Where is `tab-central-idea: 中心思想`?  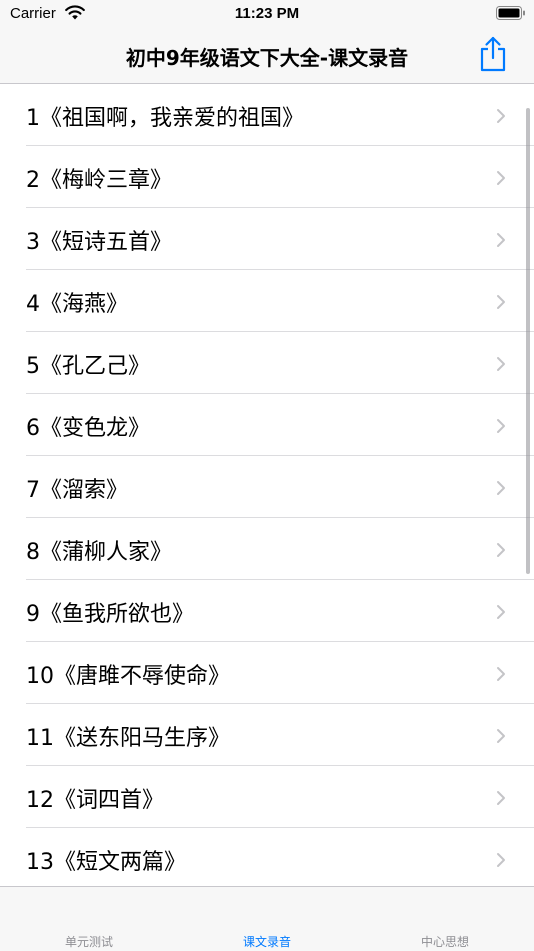
tab-central-idea: 中心思想 is located at coordinates (445, 919).